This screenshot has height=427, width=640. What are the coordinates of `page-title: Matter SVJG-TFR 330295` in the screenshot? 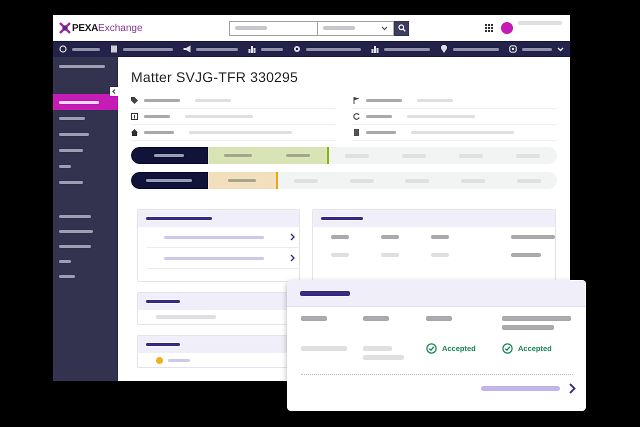 It's located at (215, 77).